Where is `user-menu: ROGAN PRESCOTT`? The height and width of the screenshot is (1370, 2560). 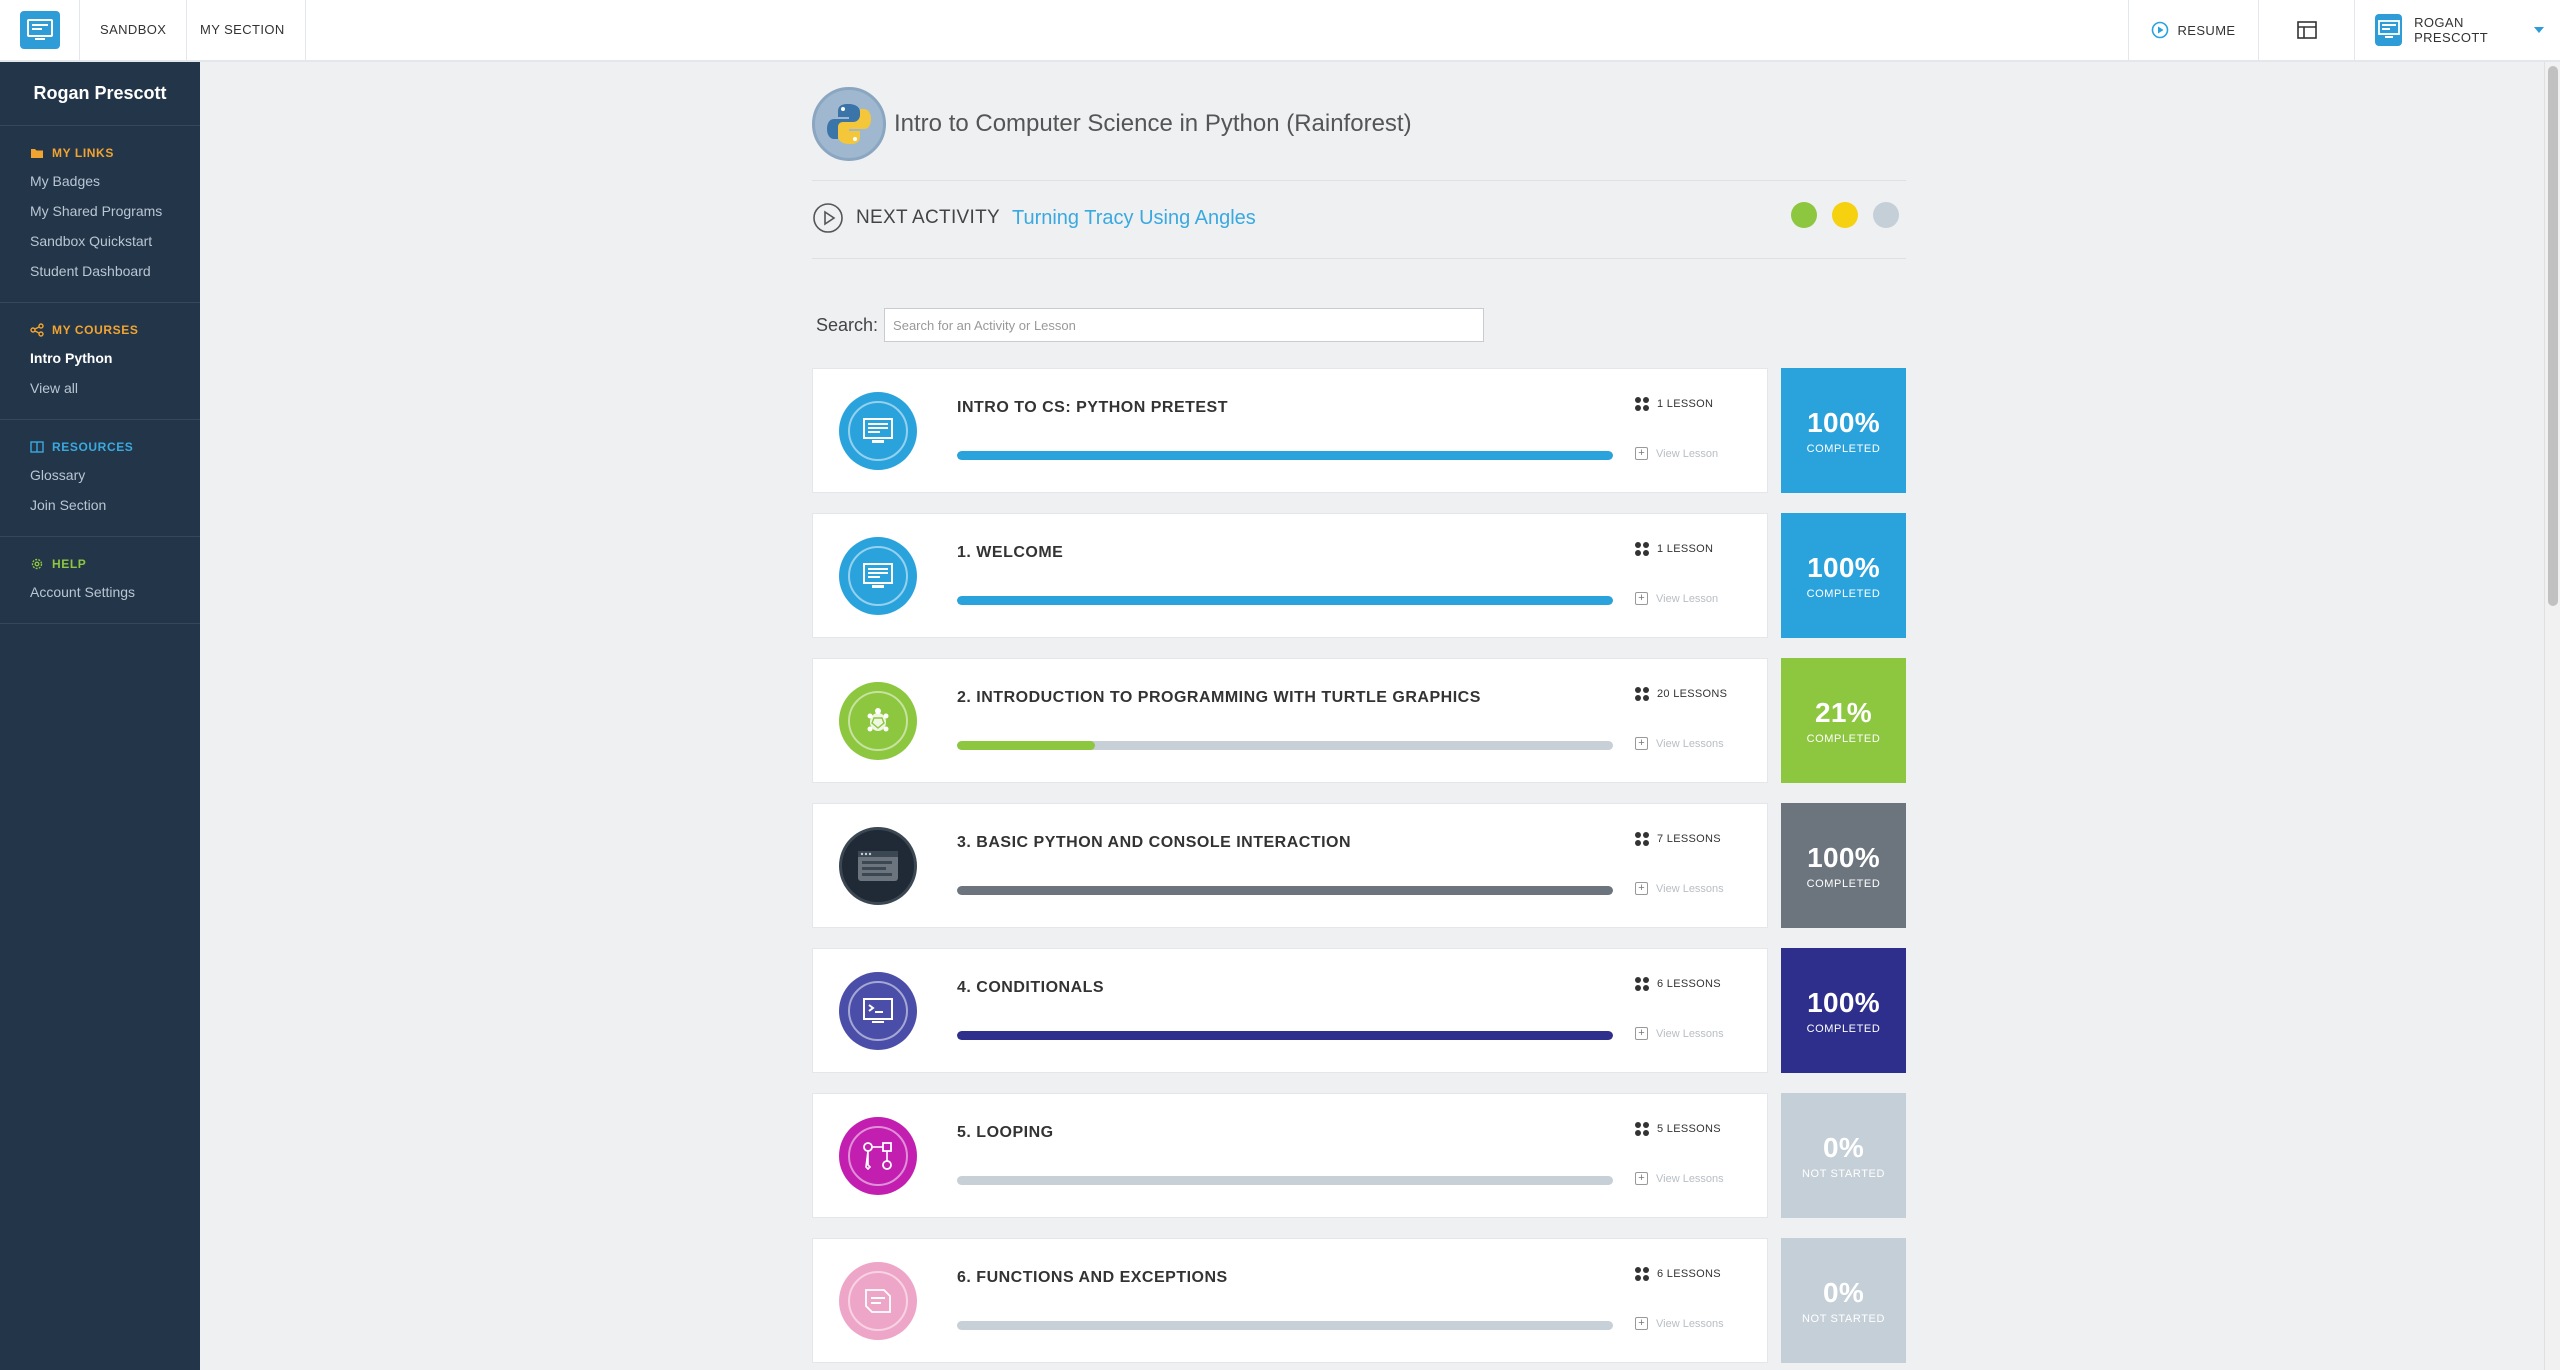
user-menu: ROGAN PRESCOTT is located at coordinates (2449, 30).